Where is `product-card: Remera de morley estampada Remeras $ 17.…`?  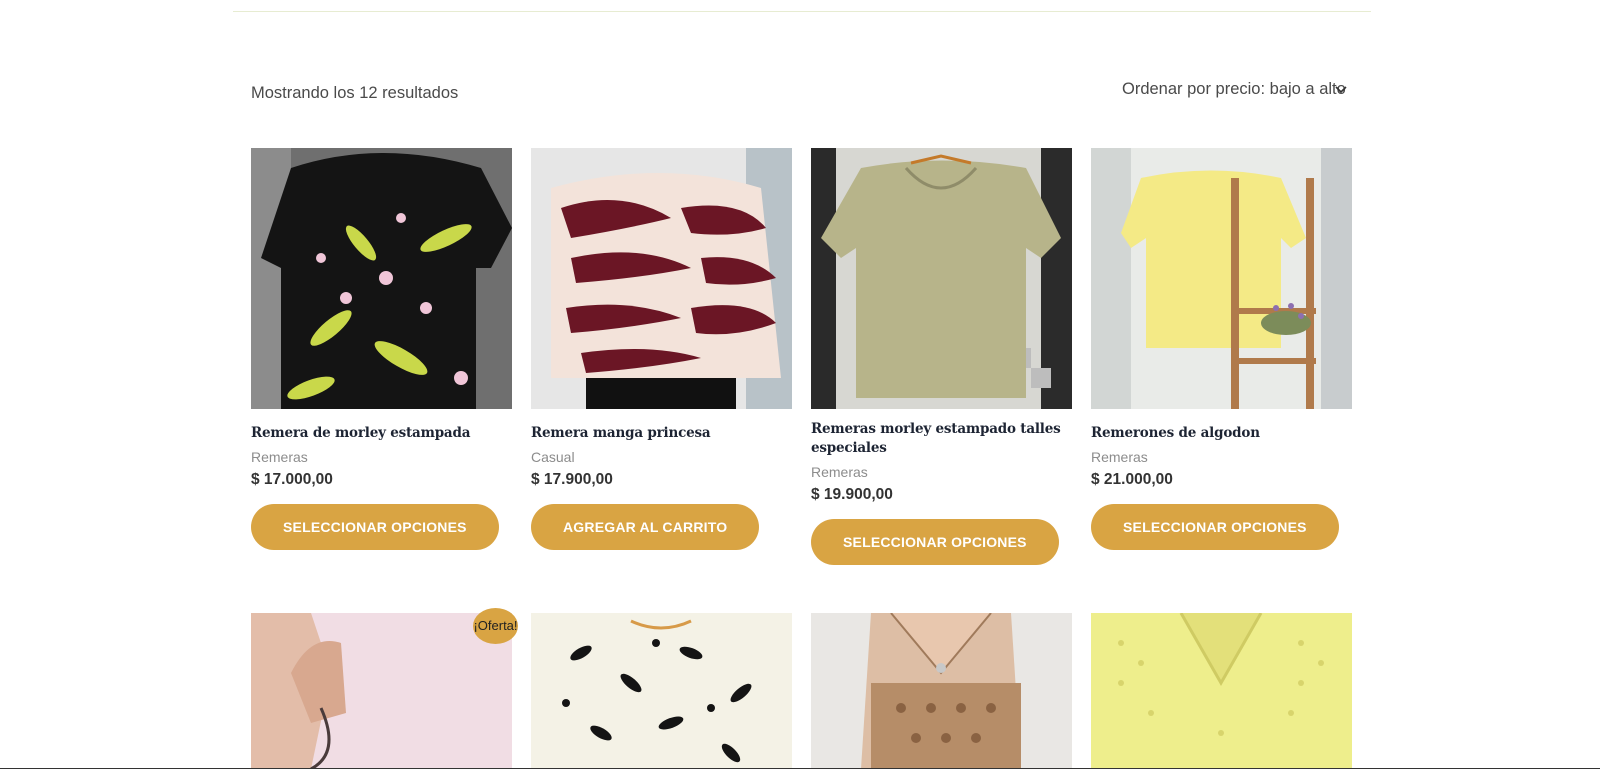 product-card: Remera de morley estampada Remeras $ 17.… is located at coordinates (381, 349).